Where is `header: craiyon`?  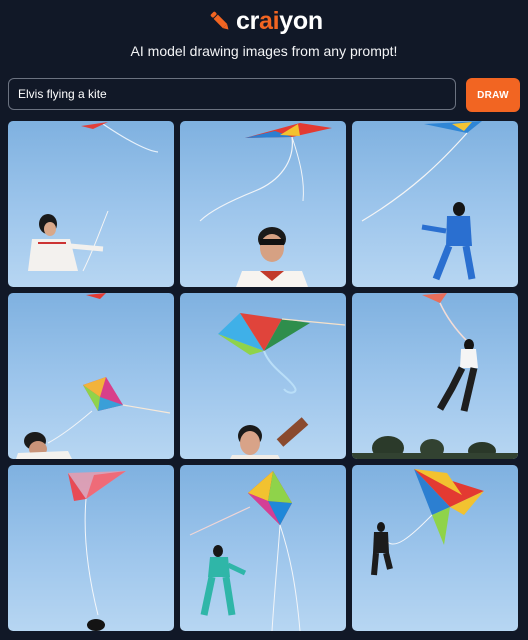
header: craiyon is located at coordinates (264, 20).